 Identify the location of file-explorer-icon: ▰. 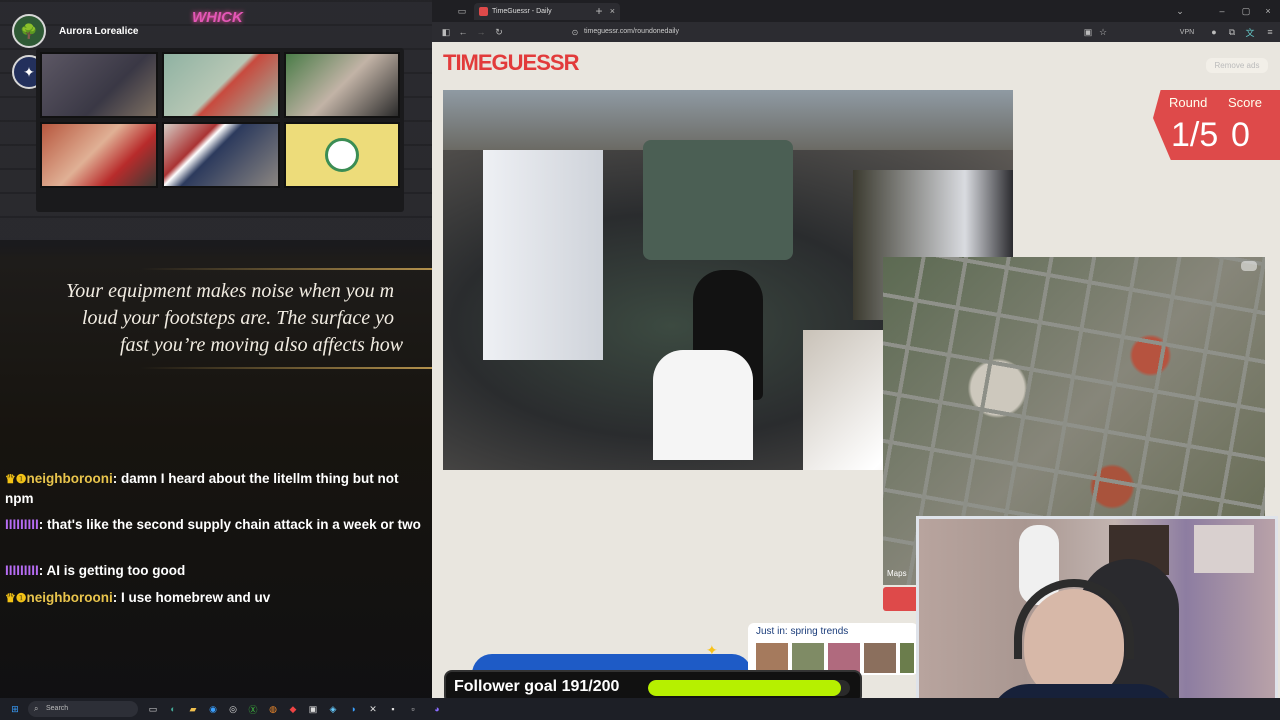
(193, 709).